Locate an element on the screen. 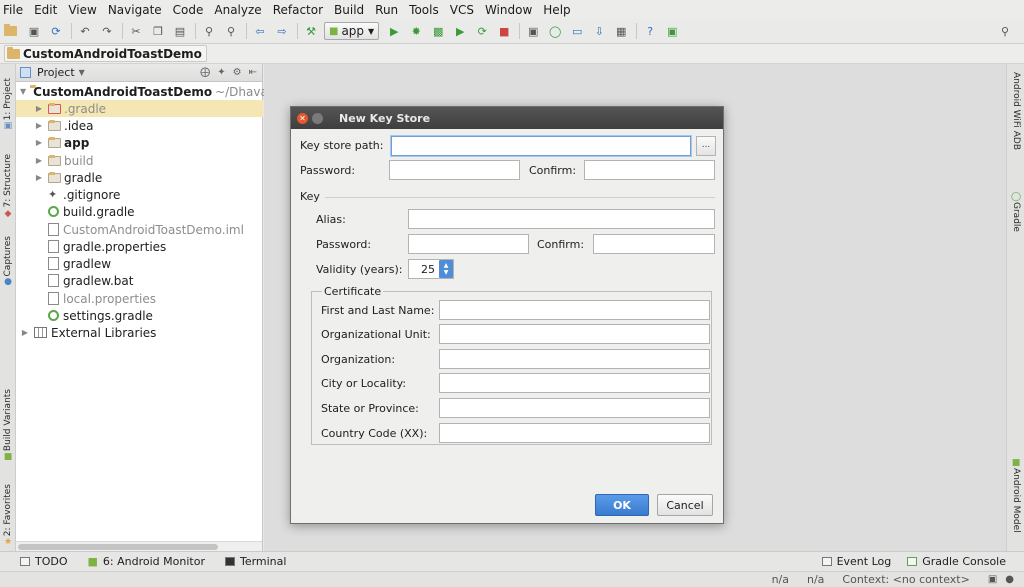 The image size is (1024, 587). tab-gradle: ◯ Gradle is located at coordinates (1016, 212).